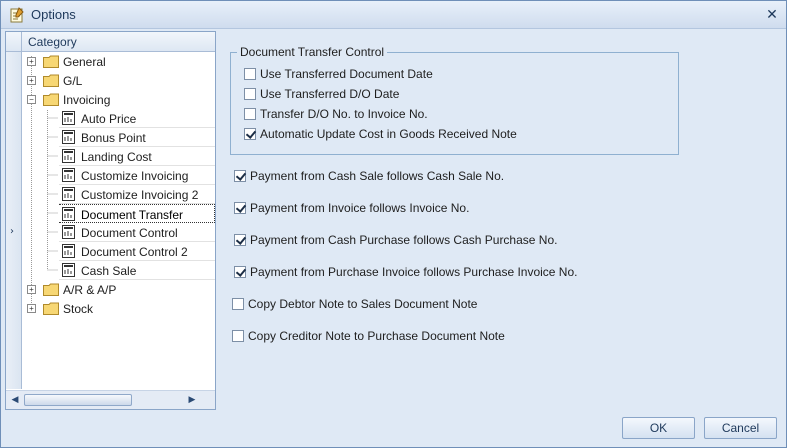 The width and height of the screenshot is (787, 448). What do you see at coordinates (119, 289) in the screenshot?
I see `tree-item-ar-ap: + A/R & A/P` at bounding box center [119, 289].